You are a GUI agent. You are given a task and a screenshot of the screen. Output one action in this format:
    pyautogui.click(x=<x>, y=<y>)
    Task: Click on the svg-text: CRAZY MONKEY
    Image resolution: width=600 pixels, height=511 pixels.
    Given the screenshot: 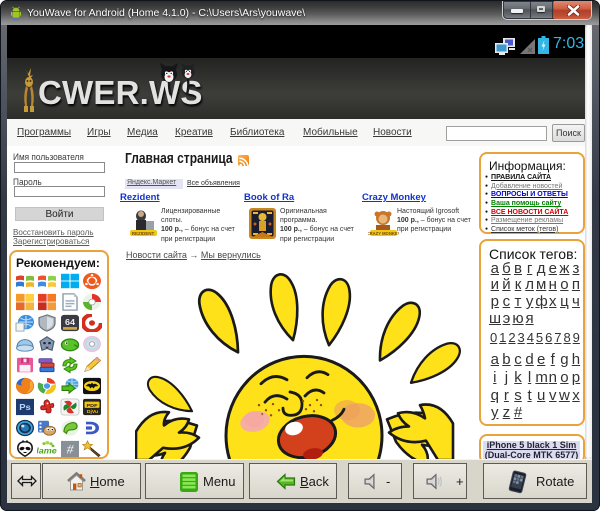 What is the action you would take?
    pyautogui.click(x=383, y=233)
    